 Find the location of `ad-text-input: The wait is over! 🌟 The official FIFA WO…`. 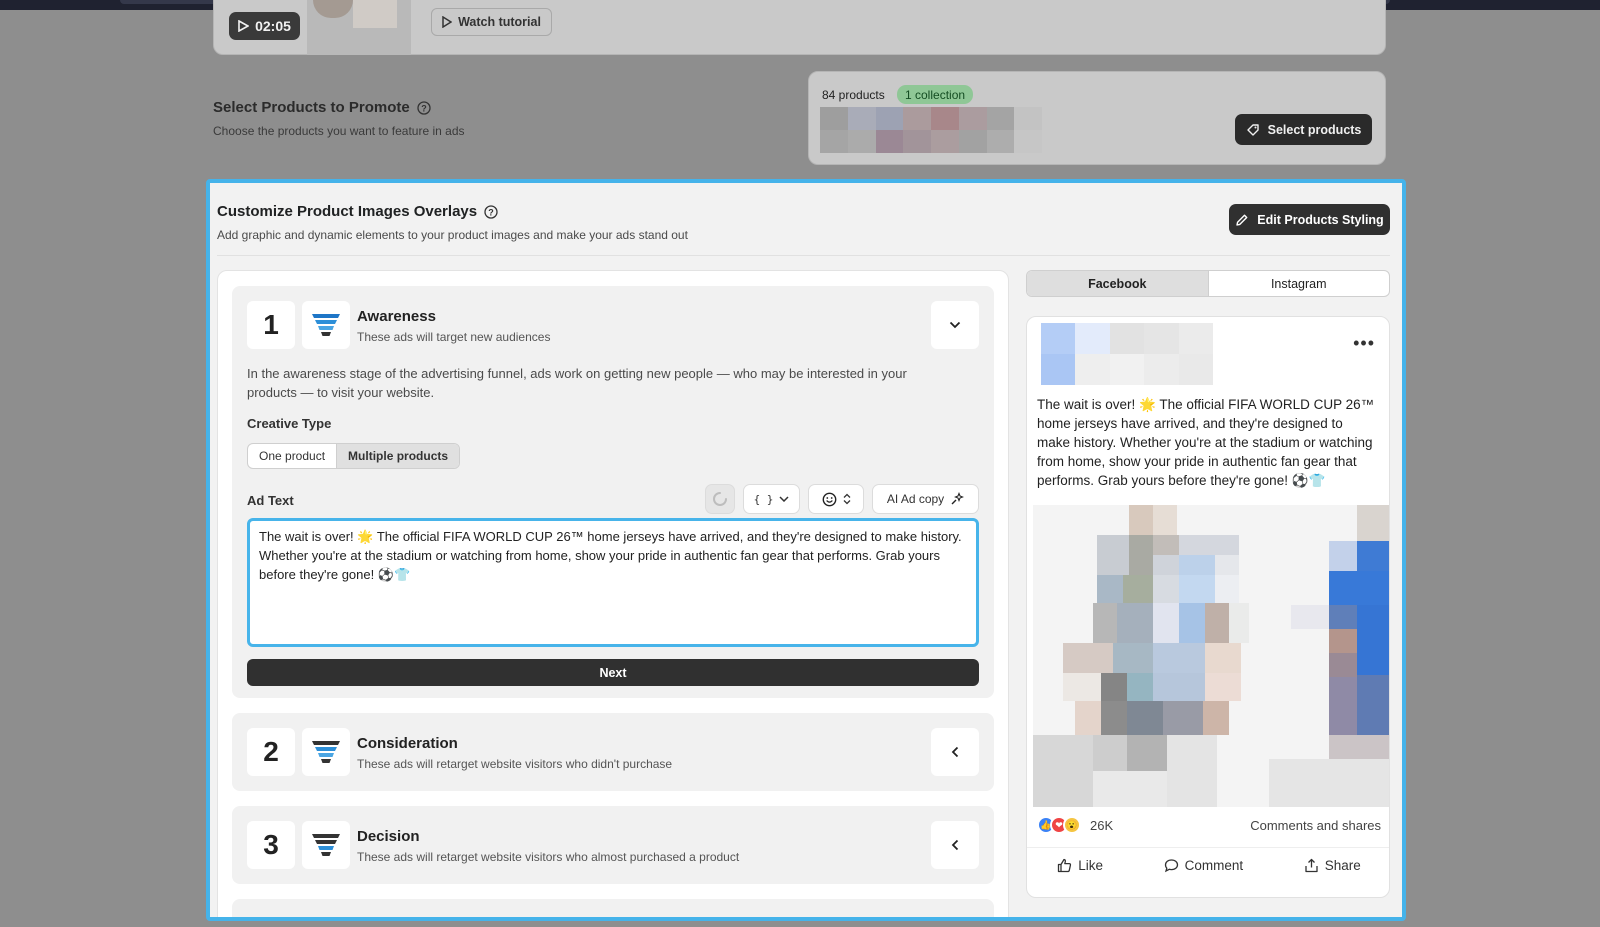

ad-text-input: The wait is over! 🌟 The official FIFA WO… is located at coordinates (613, 582).